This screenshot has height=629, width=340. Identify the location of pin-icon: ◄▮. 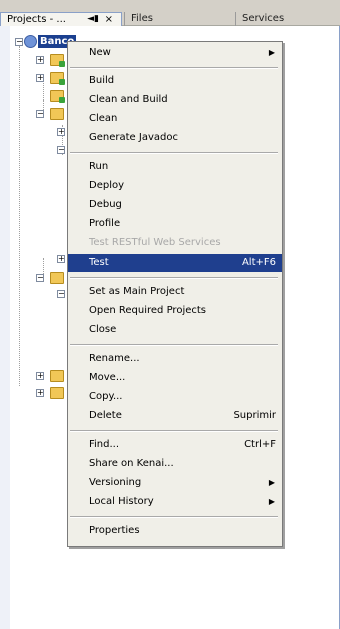
(93, 19).